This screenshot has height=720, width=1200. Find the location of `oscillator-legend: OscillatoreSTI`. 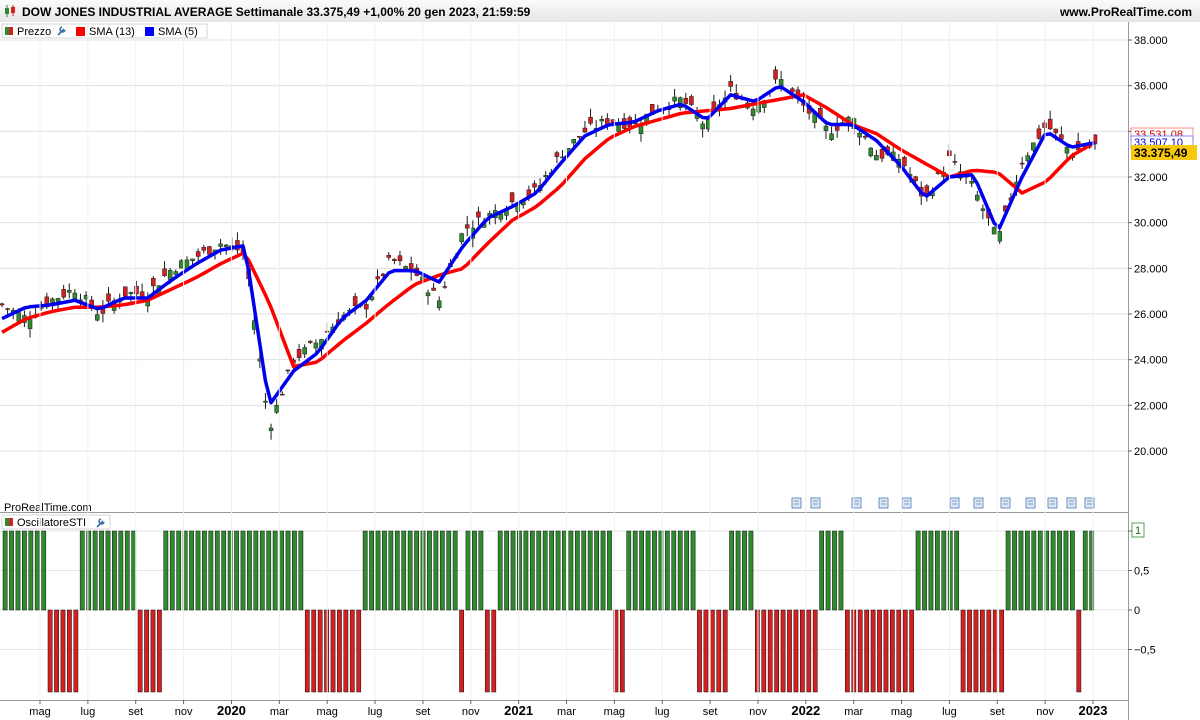

oscillator-legend: OscillatoreSTI is located at coordinates (56, 522).